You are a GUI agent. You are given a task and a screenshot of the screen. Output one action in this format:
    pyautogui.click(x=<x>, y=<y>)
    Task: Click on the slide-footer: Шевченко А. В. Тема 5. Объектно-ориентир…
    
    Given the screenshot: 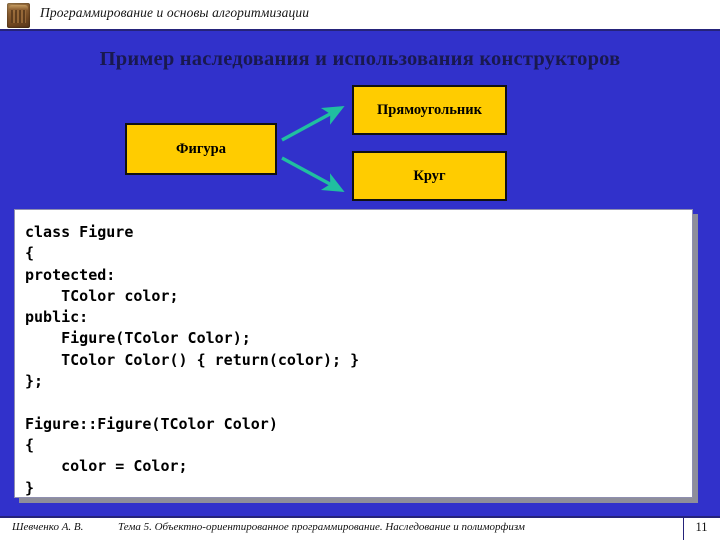 What is the action you would take?
    pyautogui.click(x=360, y=528)
    